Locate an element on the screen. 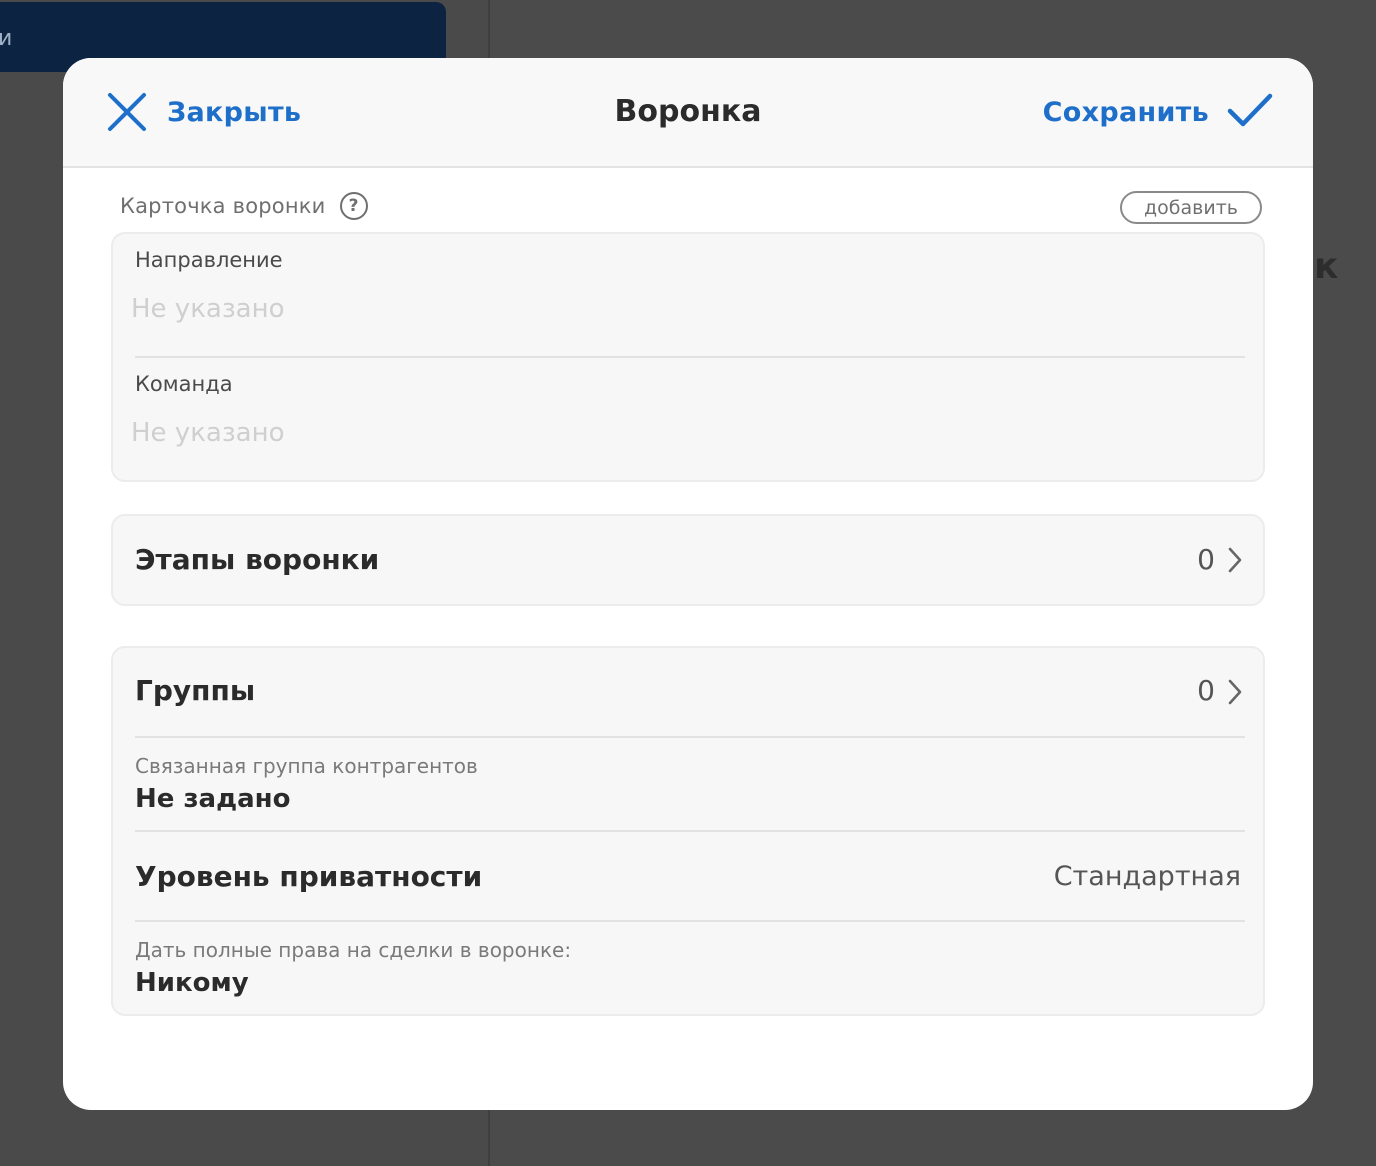 This screenshot has width=1376, height=1166. team-label: Команда is located at coordinates (184, 384).